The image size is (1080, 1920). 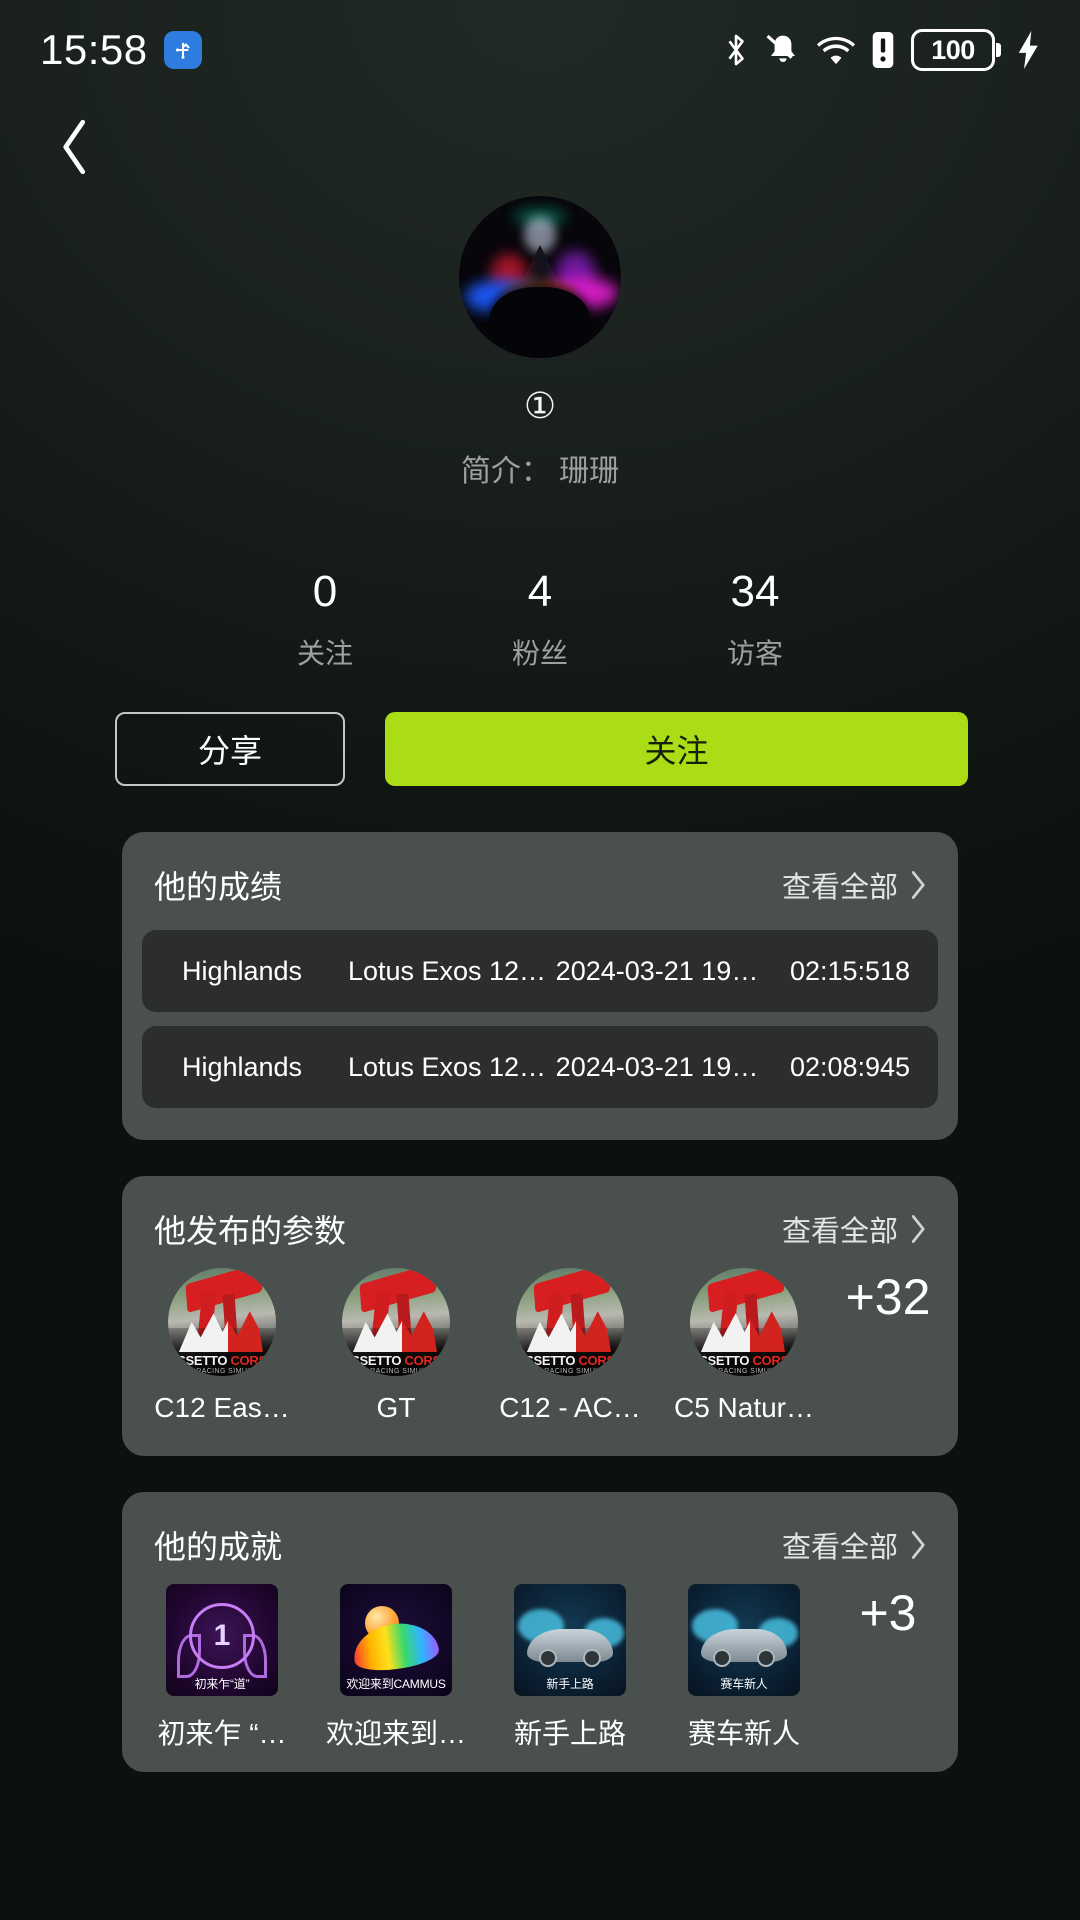 I want to click on profile-actions: 分享 关注, so click(x=541, y=749).